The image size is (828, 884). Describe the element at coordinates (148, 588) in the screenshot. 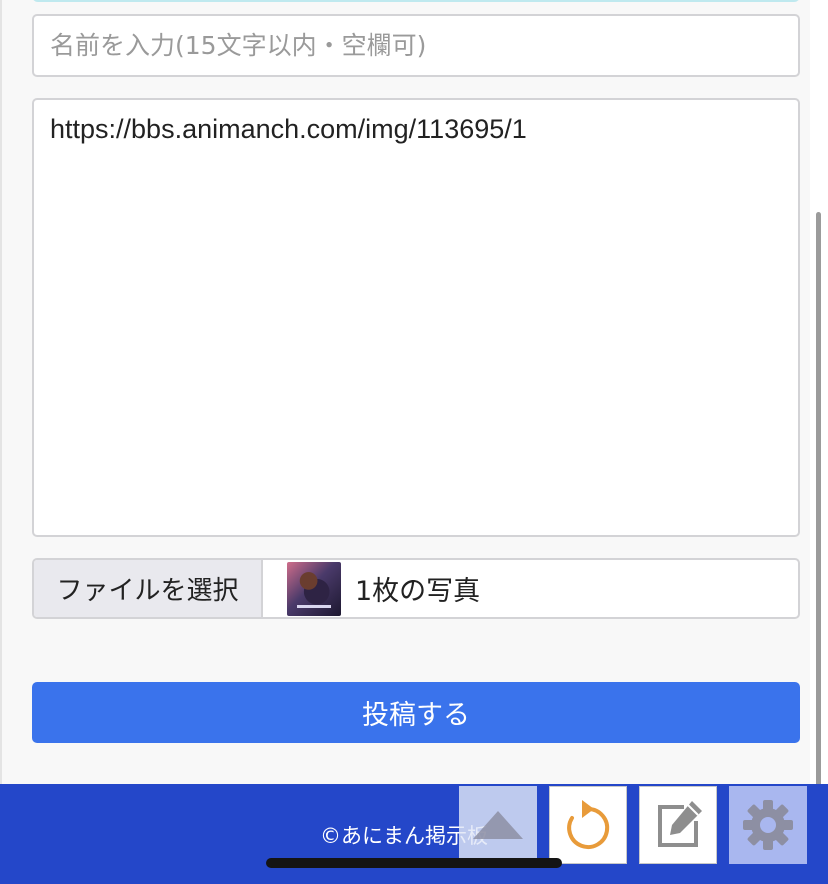

I see `choose-file-button: ファイルを選択` at that location.